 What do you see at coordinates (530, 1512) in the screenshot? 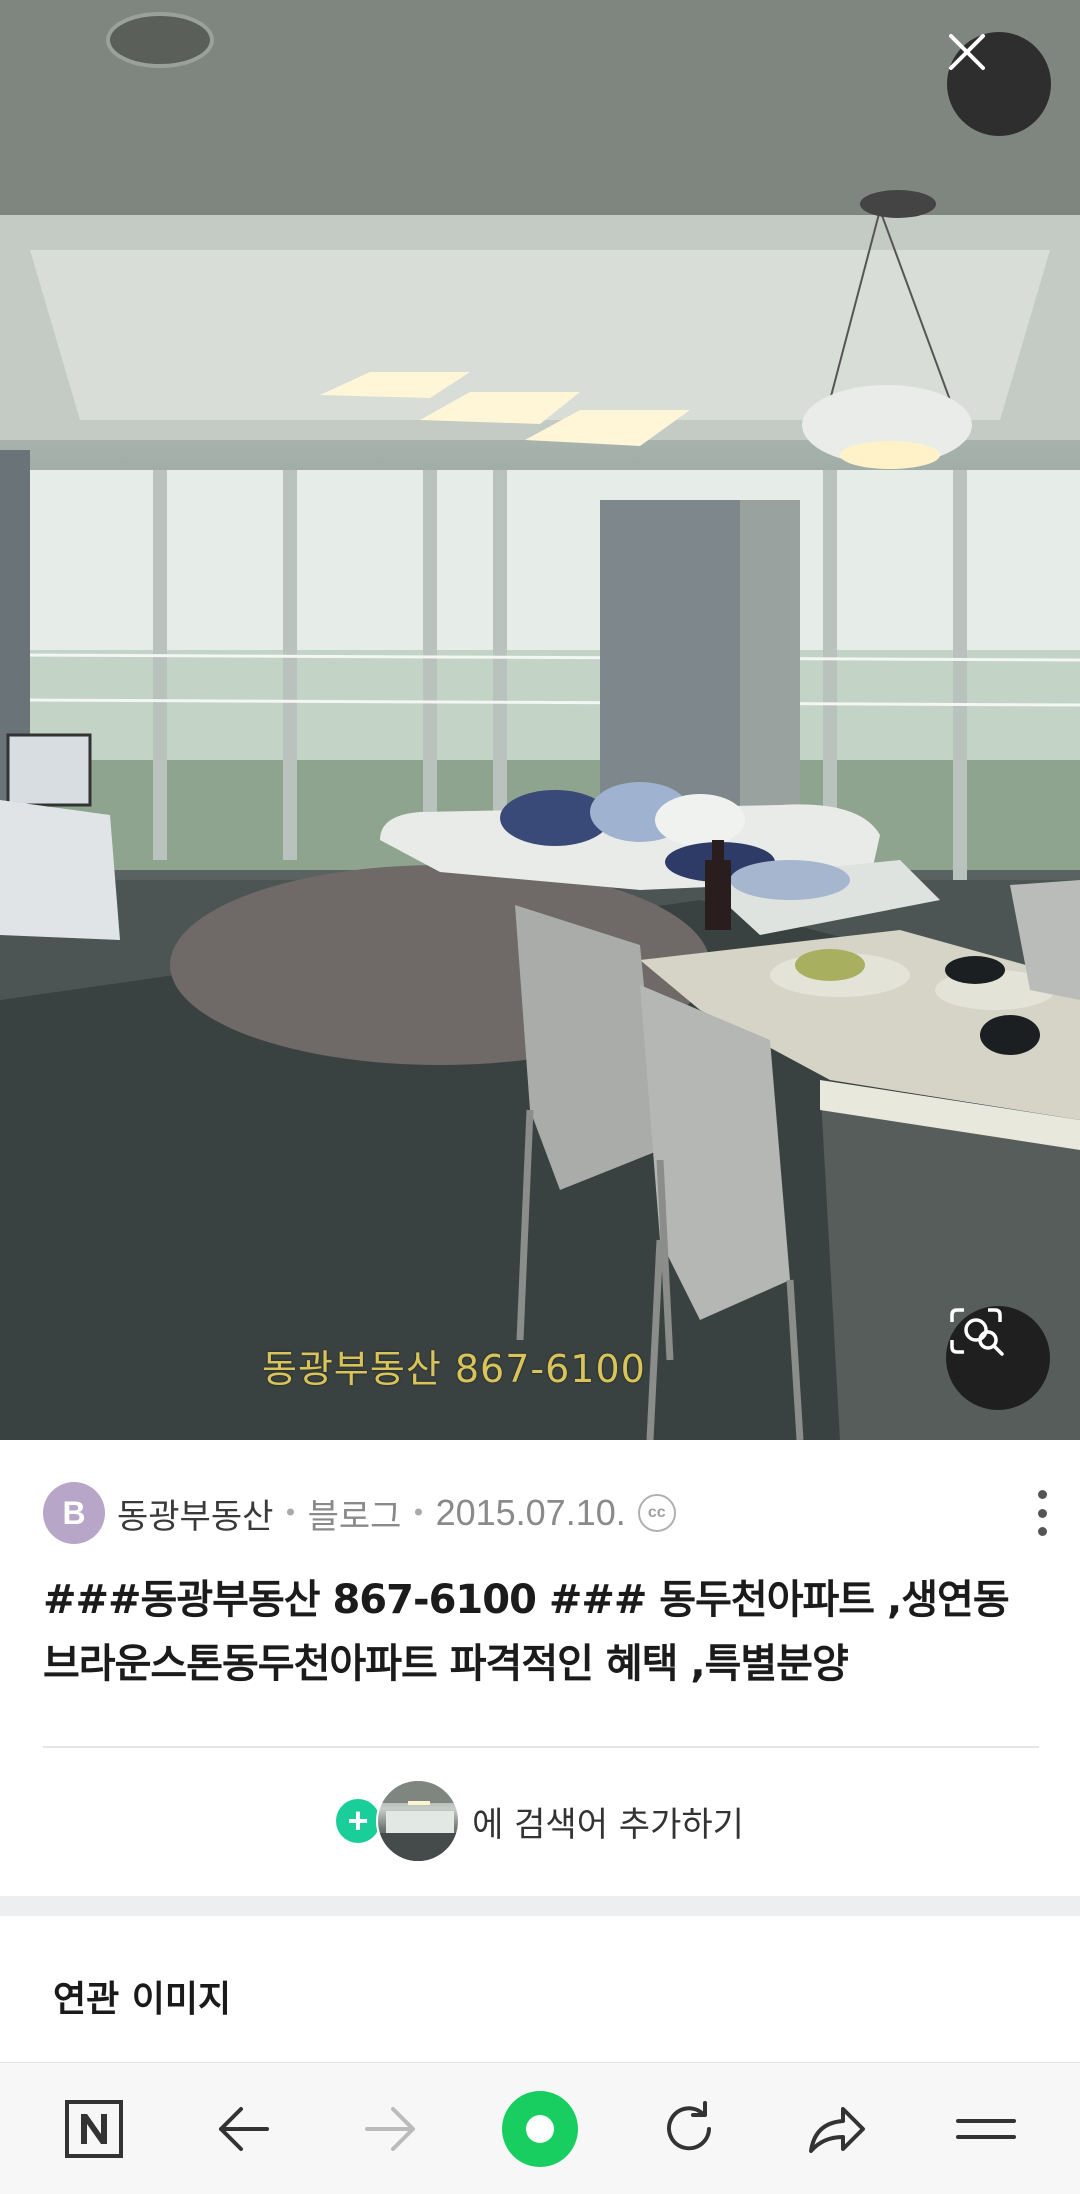
I see `source-date: 2015.07.10.` at bounding box center [530, 1512].